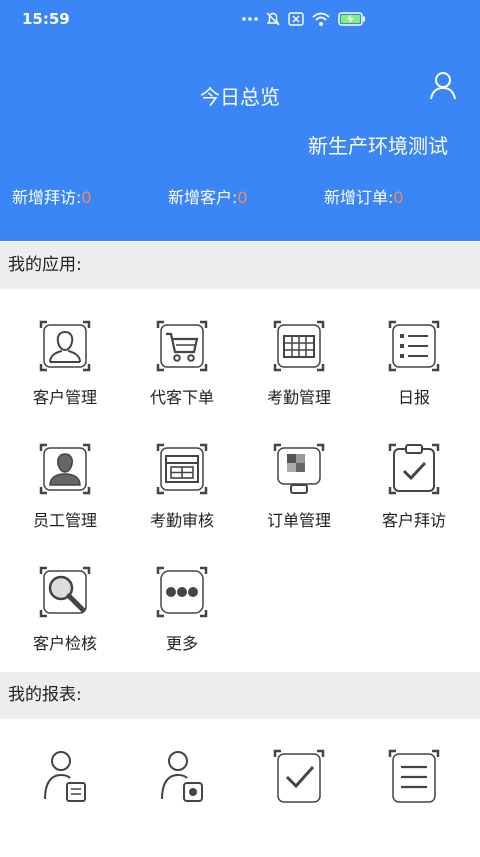  I want to click on report-checkbox, so click(299, 802).